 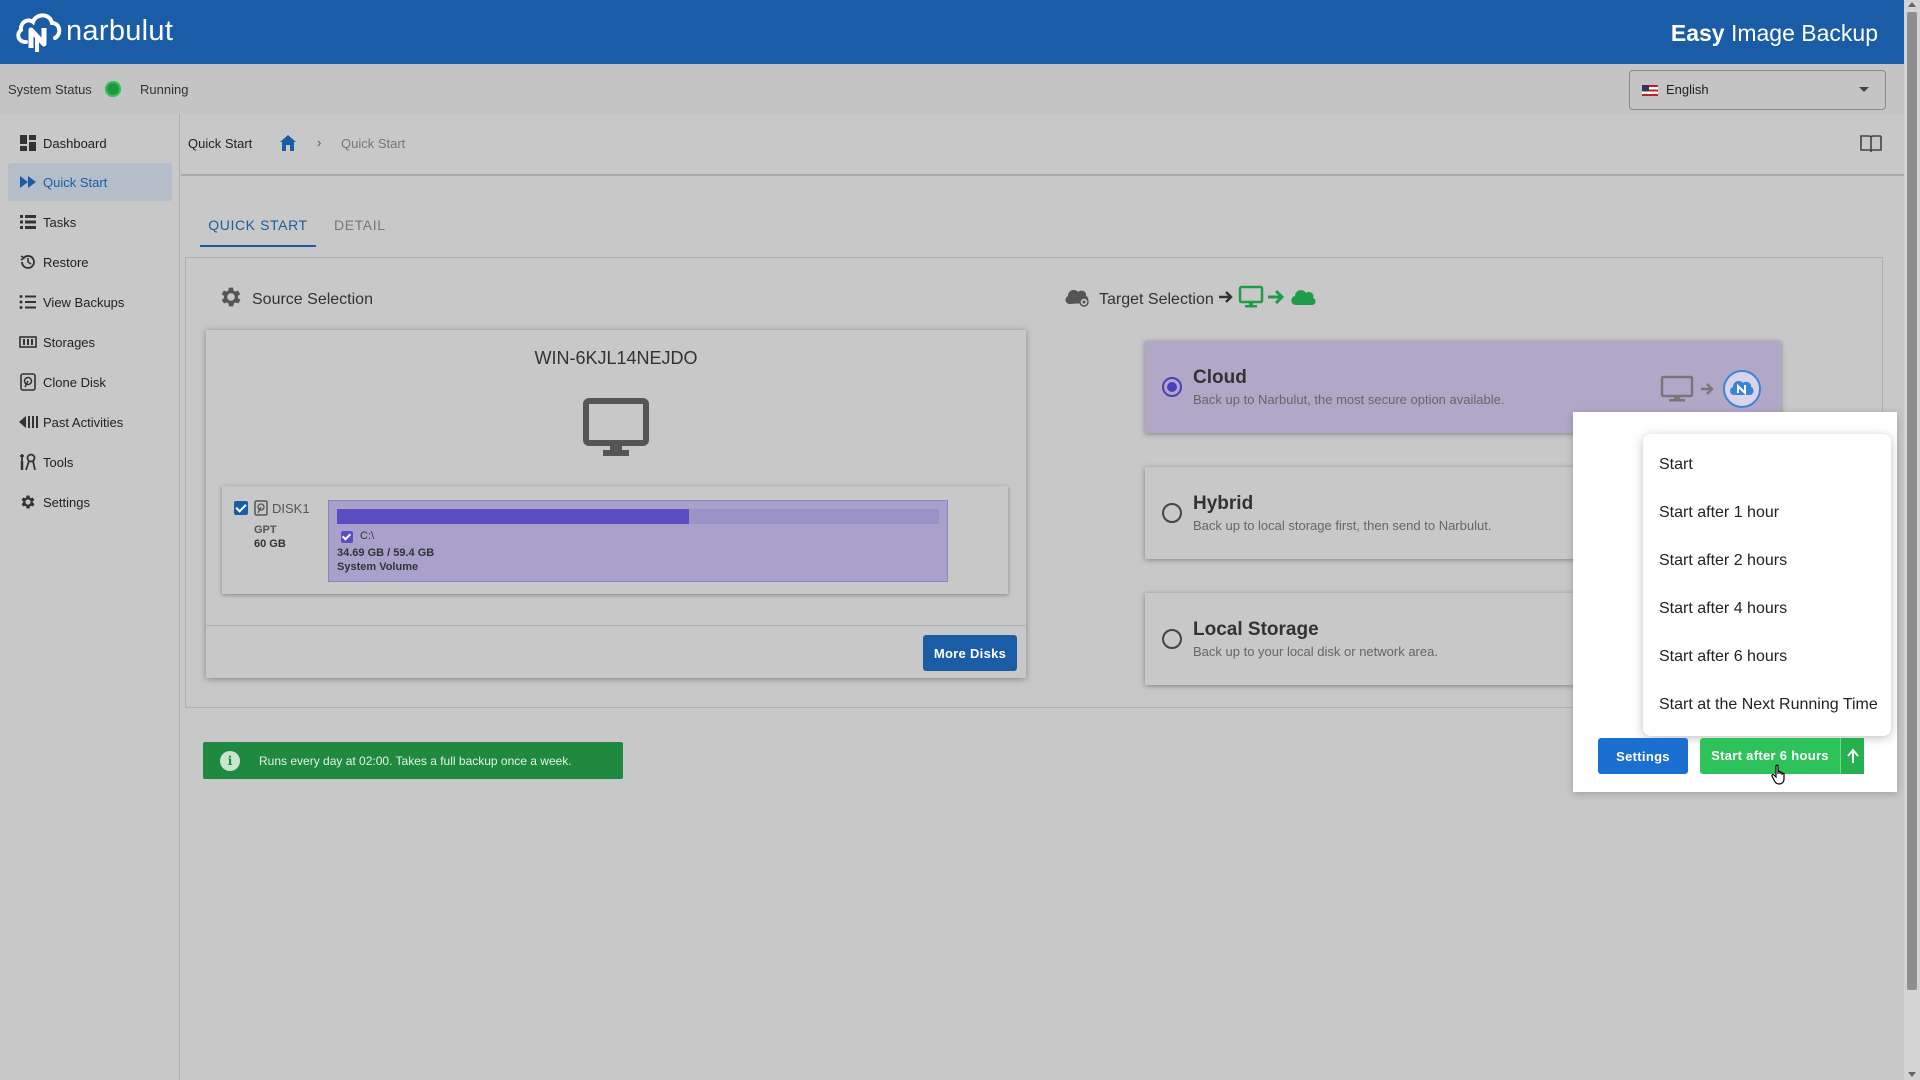 I want to click on computer-green-icon, so click(x=1251, y=299).